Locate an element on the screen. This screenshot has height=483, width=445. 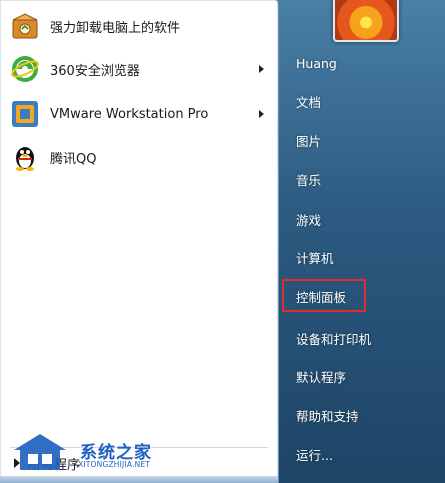
menu-item-help-support: 帮助和支持 is located at coordinates (363, 415).